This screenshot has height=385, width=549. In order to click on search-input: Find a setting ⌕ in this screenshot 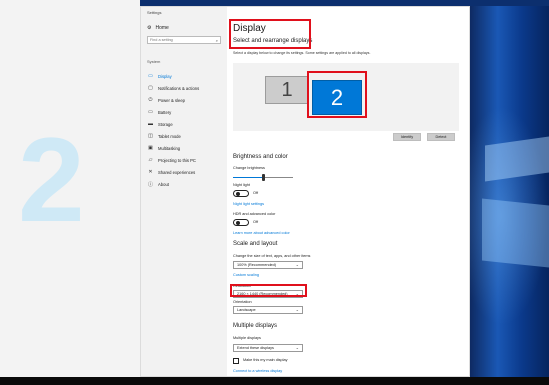, I will do `click(184, 40)`.